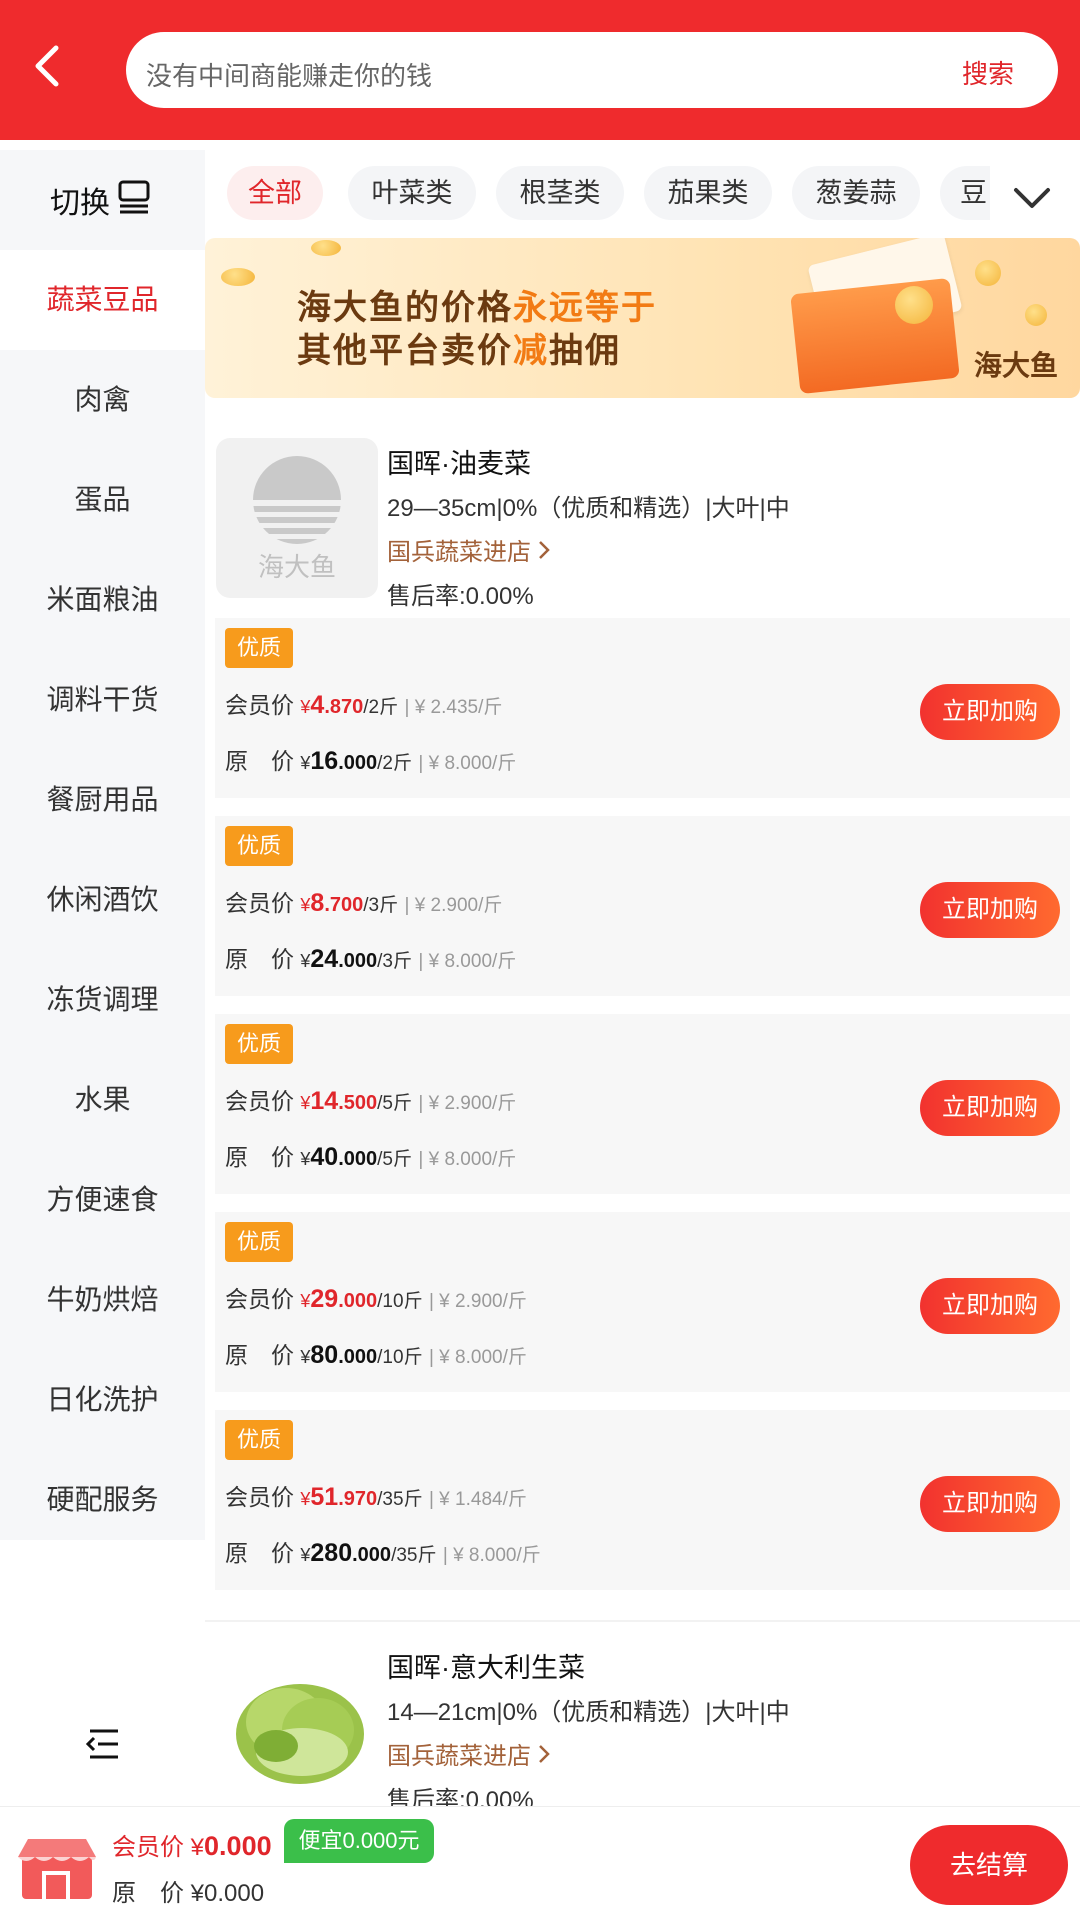 The height and width of the screenshot is (1920, 1080). What do you see at coordinates (102, 1200) in the screenshot?
I see `sidebar-item-instant-food: 方便速食` at bounding box center [102, 1200].